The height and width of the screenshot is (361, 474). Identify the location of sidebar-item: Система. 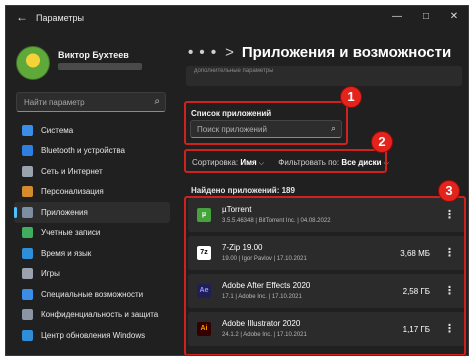
(92, 130).